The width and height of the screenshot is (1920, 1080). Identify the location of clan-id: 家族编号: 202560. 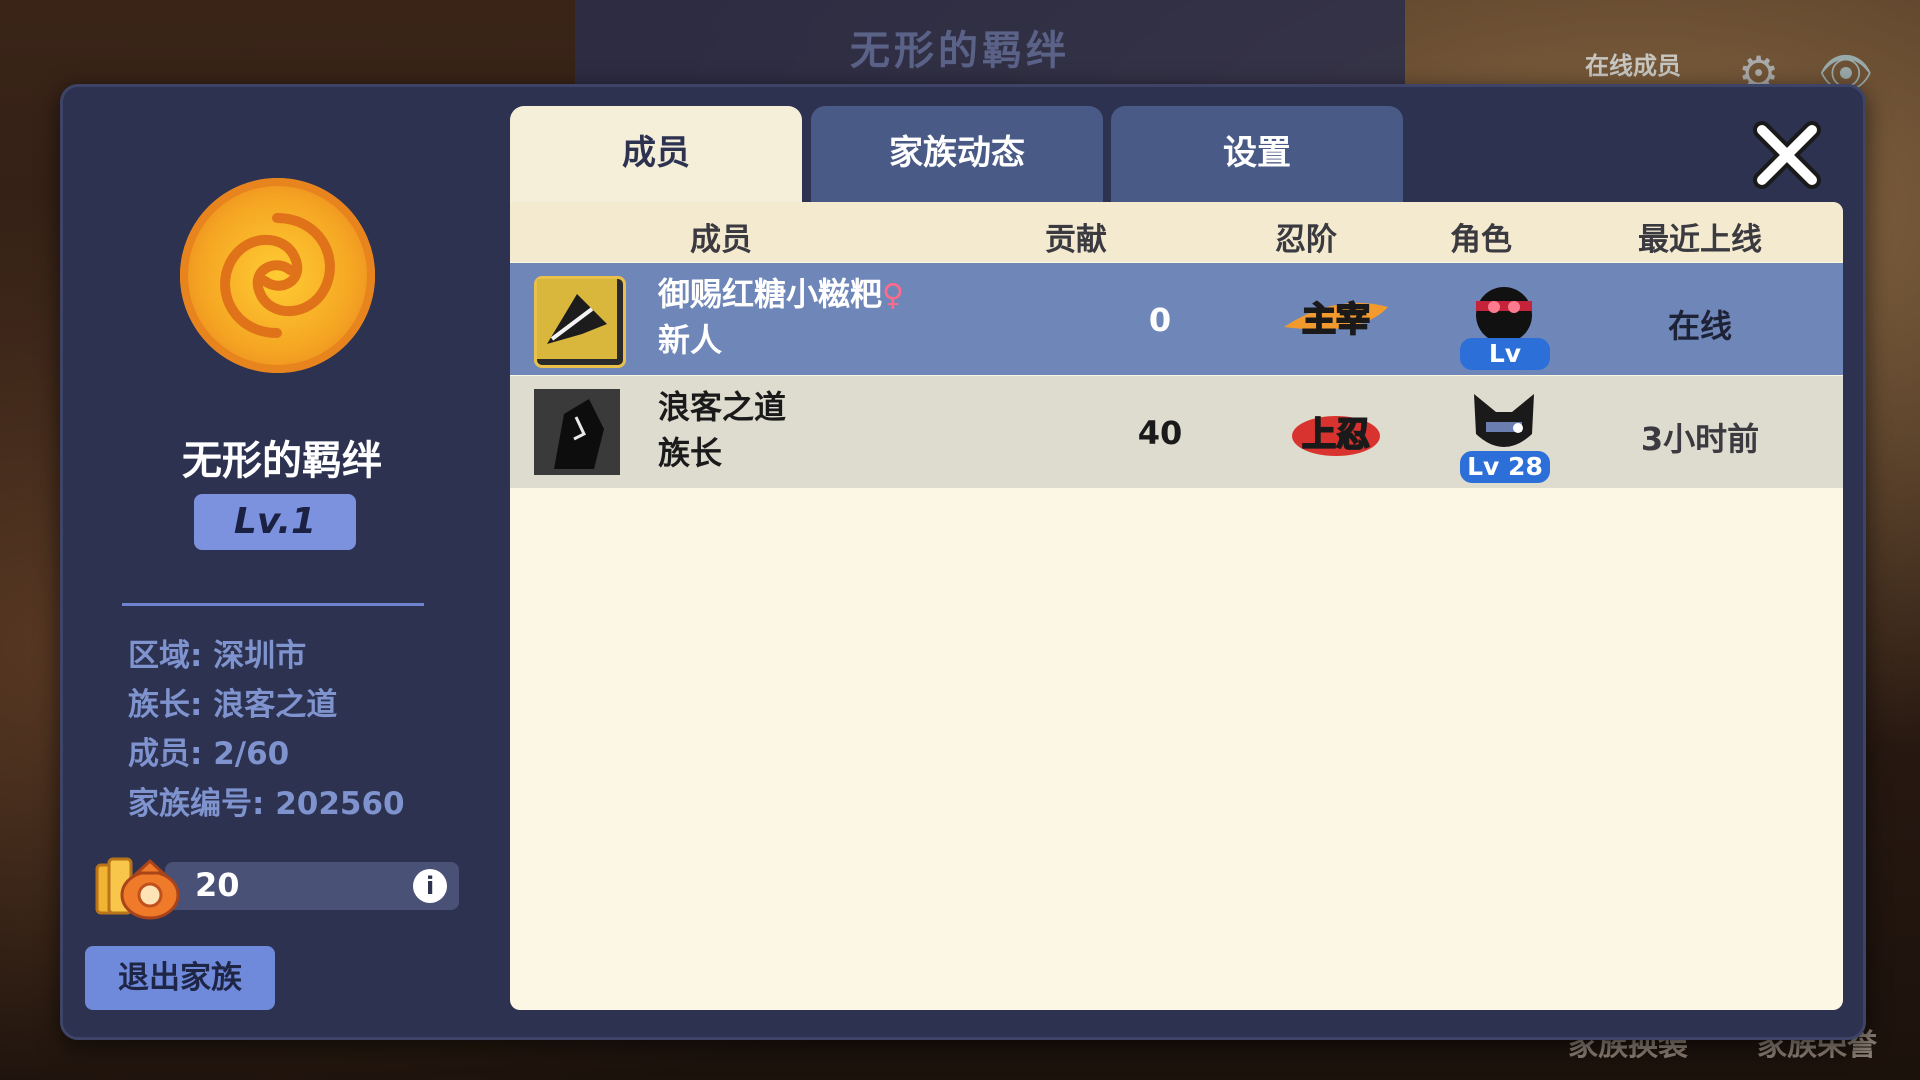
(266, 804).